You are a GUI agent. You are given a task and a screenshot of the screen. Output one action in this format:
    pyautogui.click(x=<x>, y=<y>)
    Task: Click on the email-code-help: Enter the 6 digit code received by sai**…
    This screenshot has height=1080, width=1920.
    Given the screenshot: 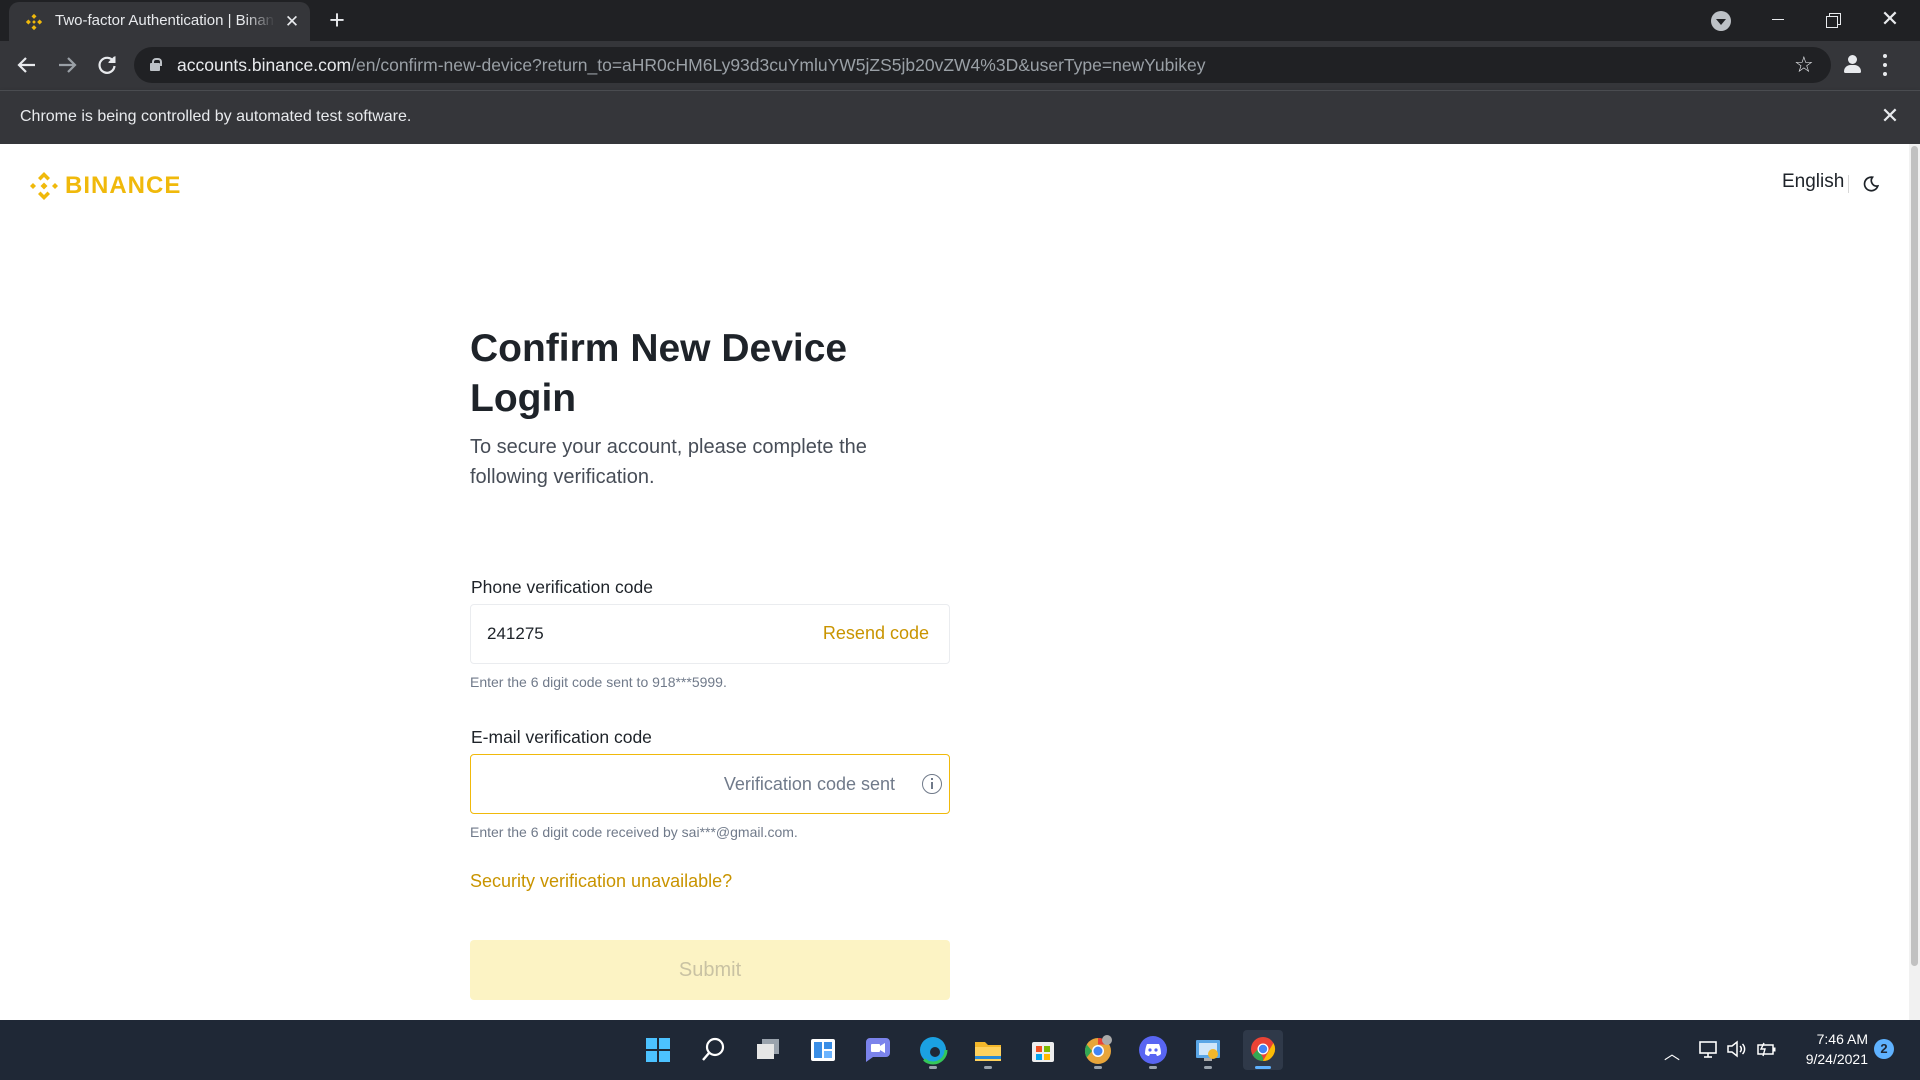 What is the action you would take?
    pyautogui.click(x=634, y=832)
    